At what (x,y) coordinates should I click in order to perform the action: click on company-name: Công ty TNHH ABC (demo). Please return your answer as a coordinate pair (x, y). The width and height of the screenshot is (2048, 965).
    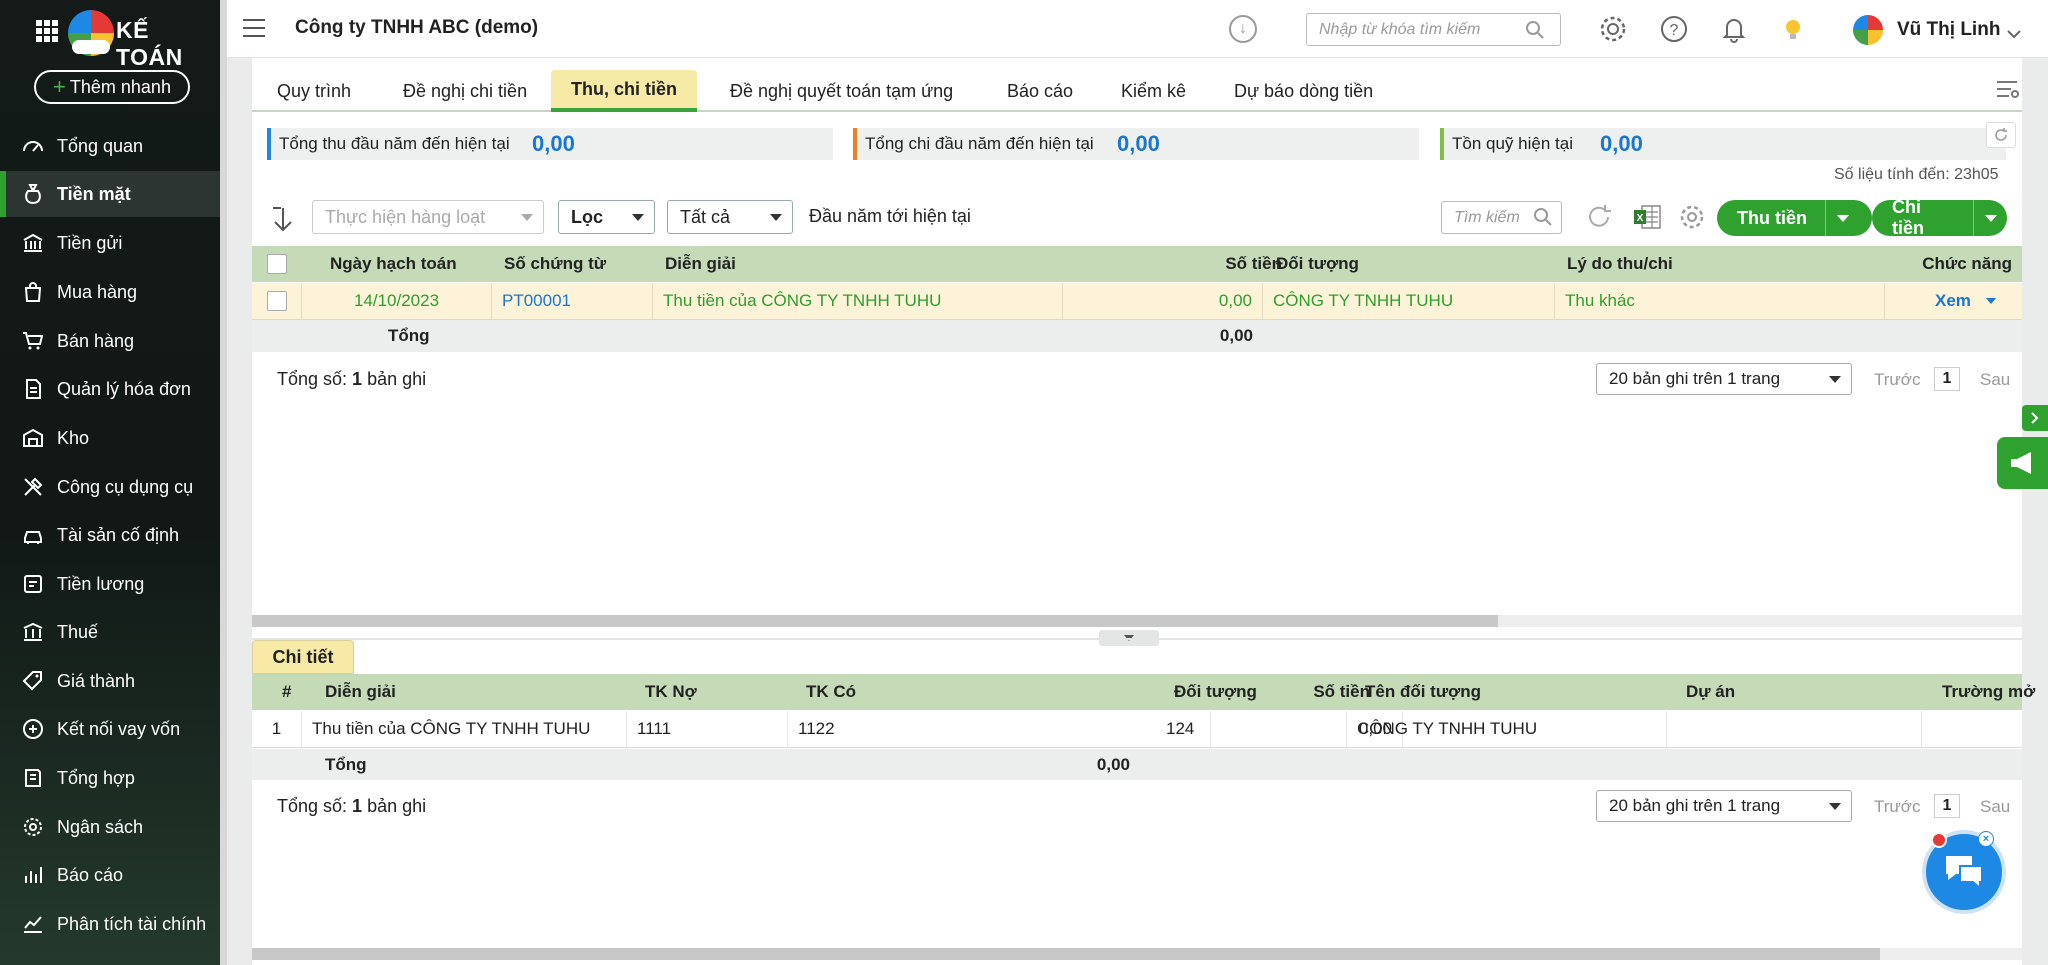
    Looking at the image, I should click on (416, 28).